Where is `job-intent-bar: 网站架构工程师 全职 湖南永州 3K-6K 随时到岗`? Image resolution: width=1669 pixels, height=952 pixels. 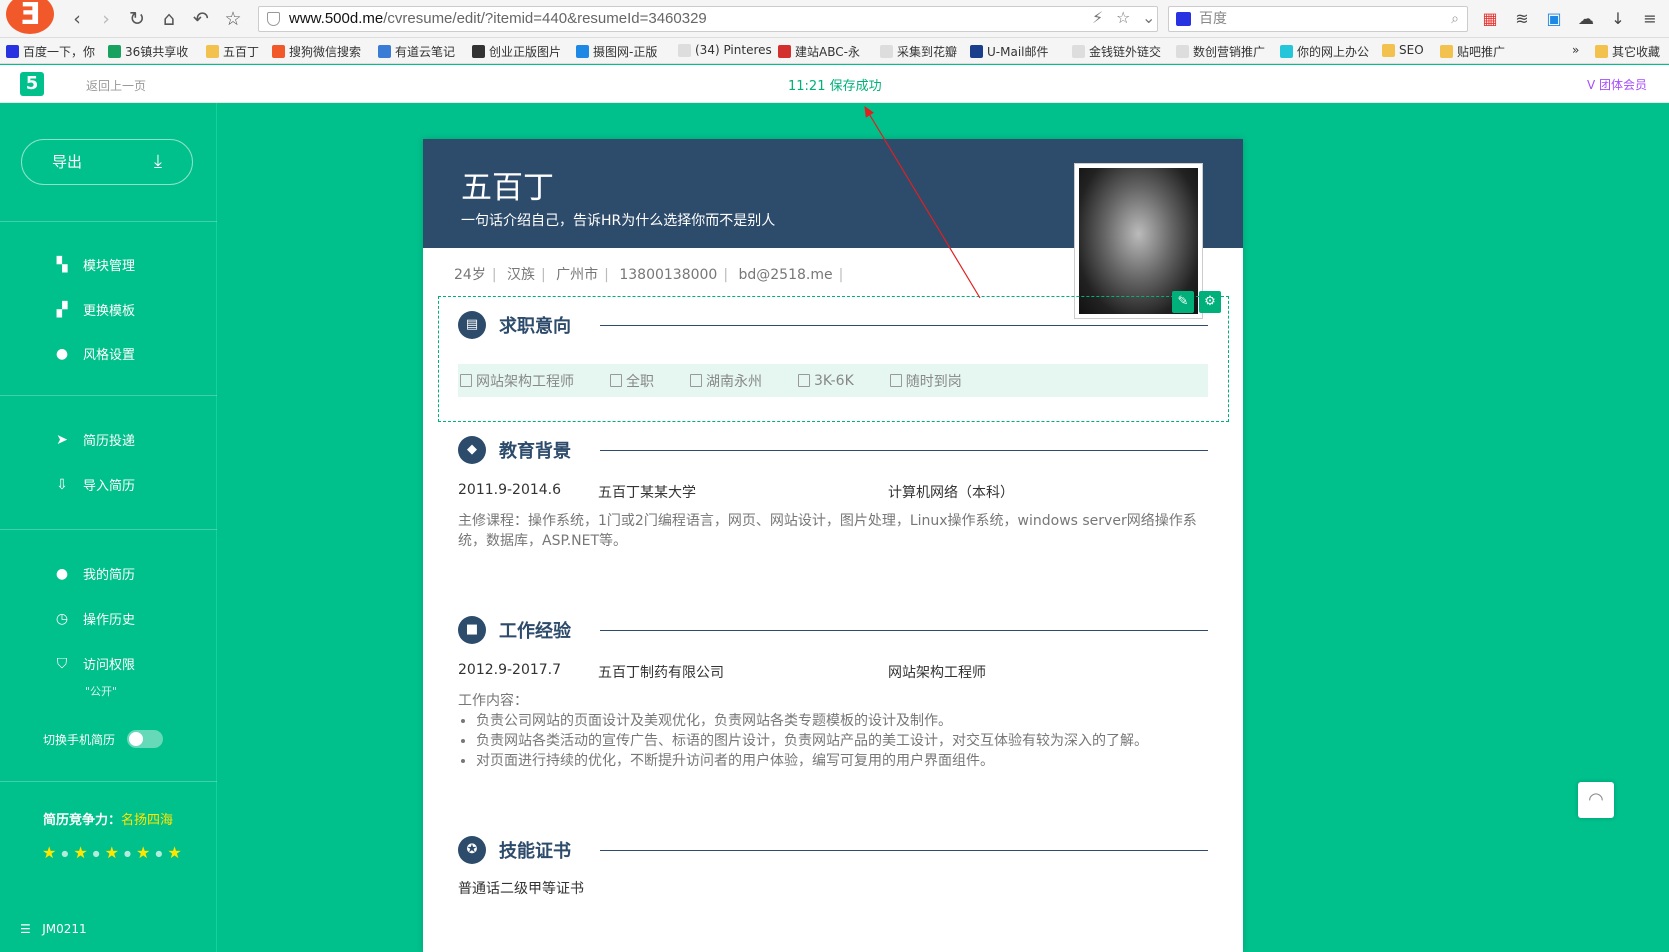
job-intent-bar: 网站架构工程师 全职 湖南永州 3K-6K 随时到岗 is located at coordinates (833, 380).